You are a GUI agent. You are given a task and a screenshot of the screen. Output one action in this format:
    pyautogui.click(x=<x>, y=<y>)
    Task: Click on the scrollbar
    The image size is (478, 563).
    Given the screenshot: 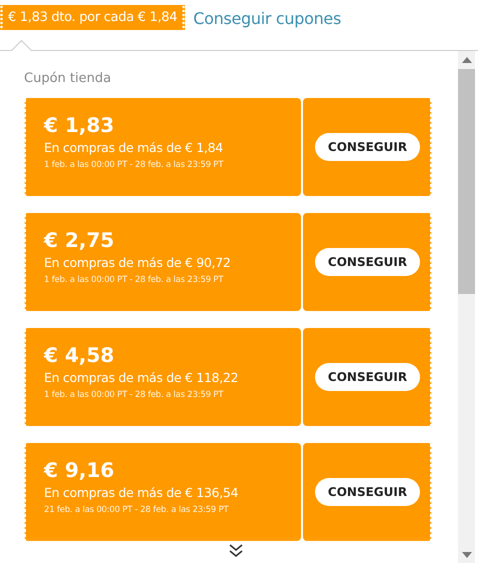 What is the action you would take?
    pyautogui.click(x=466, y=307)
    